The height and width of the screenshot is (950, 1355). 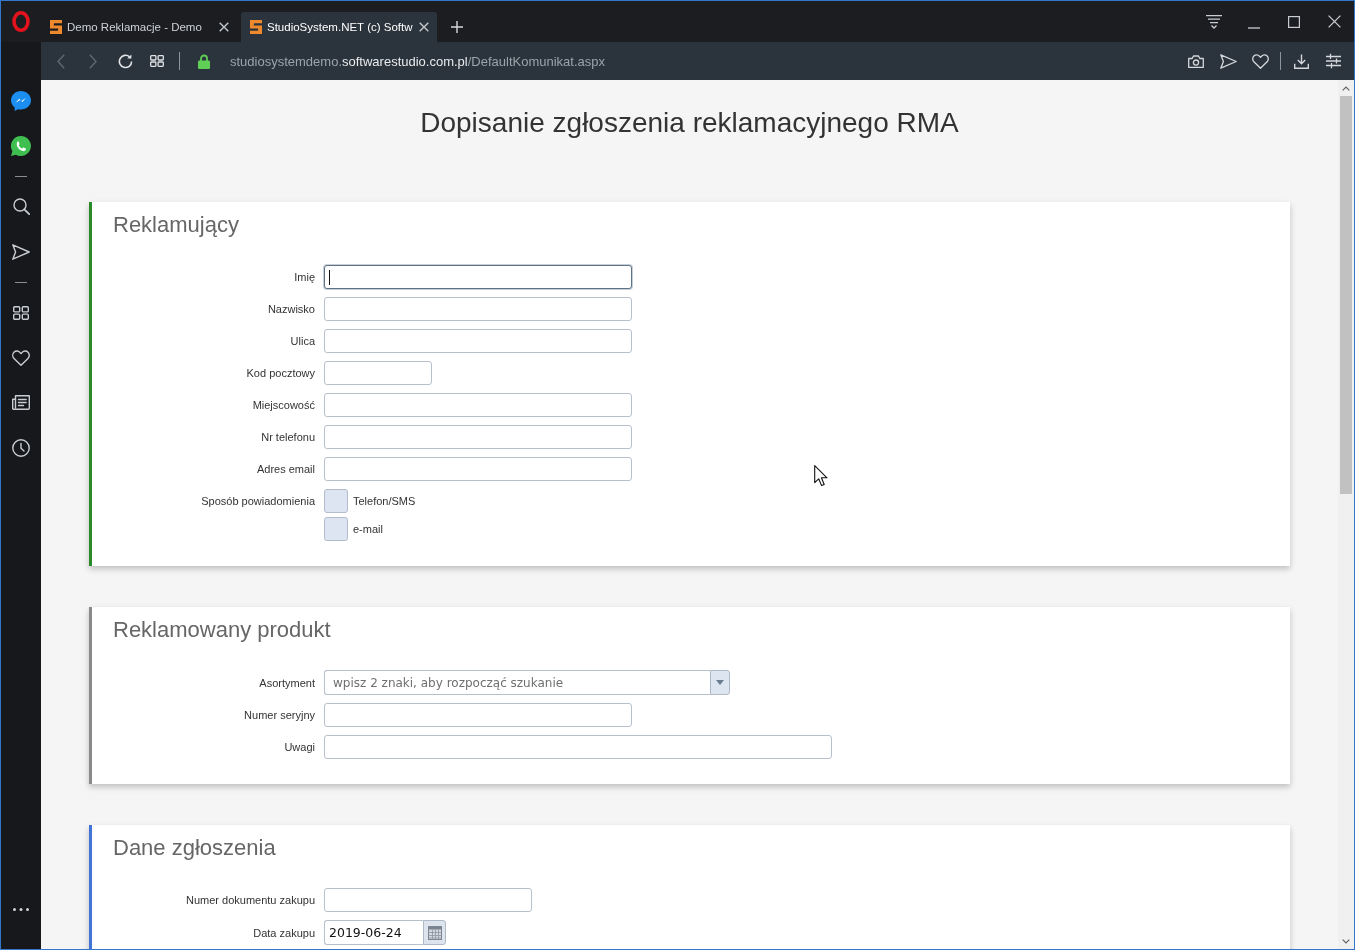 What do you see at coordinates (222, 630) in the screenshot?
I see `section-title: Reklamowany produkt` at bounding box center [222, 630].